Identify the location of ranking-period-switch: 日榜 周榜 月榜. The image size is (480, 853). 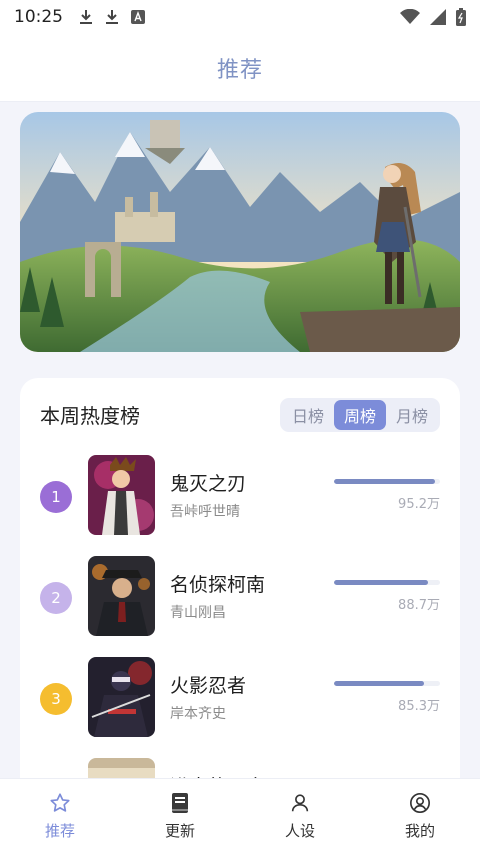
(360, 415).